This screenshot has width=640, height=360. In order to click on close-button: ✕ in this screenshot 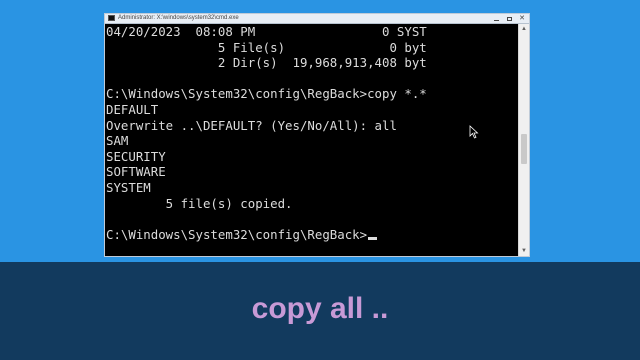, I will do `click(522, 18)`.